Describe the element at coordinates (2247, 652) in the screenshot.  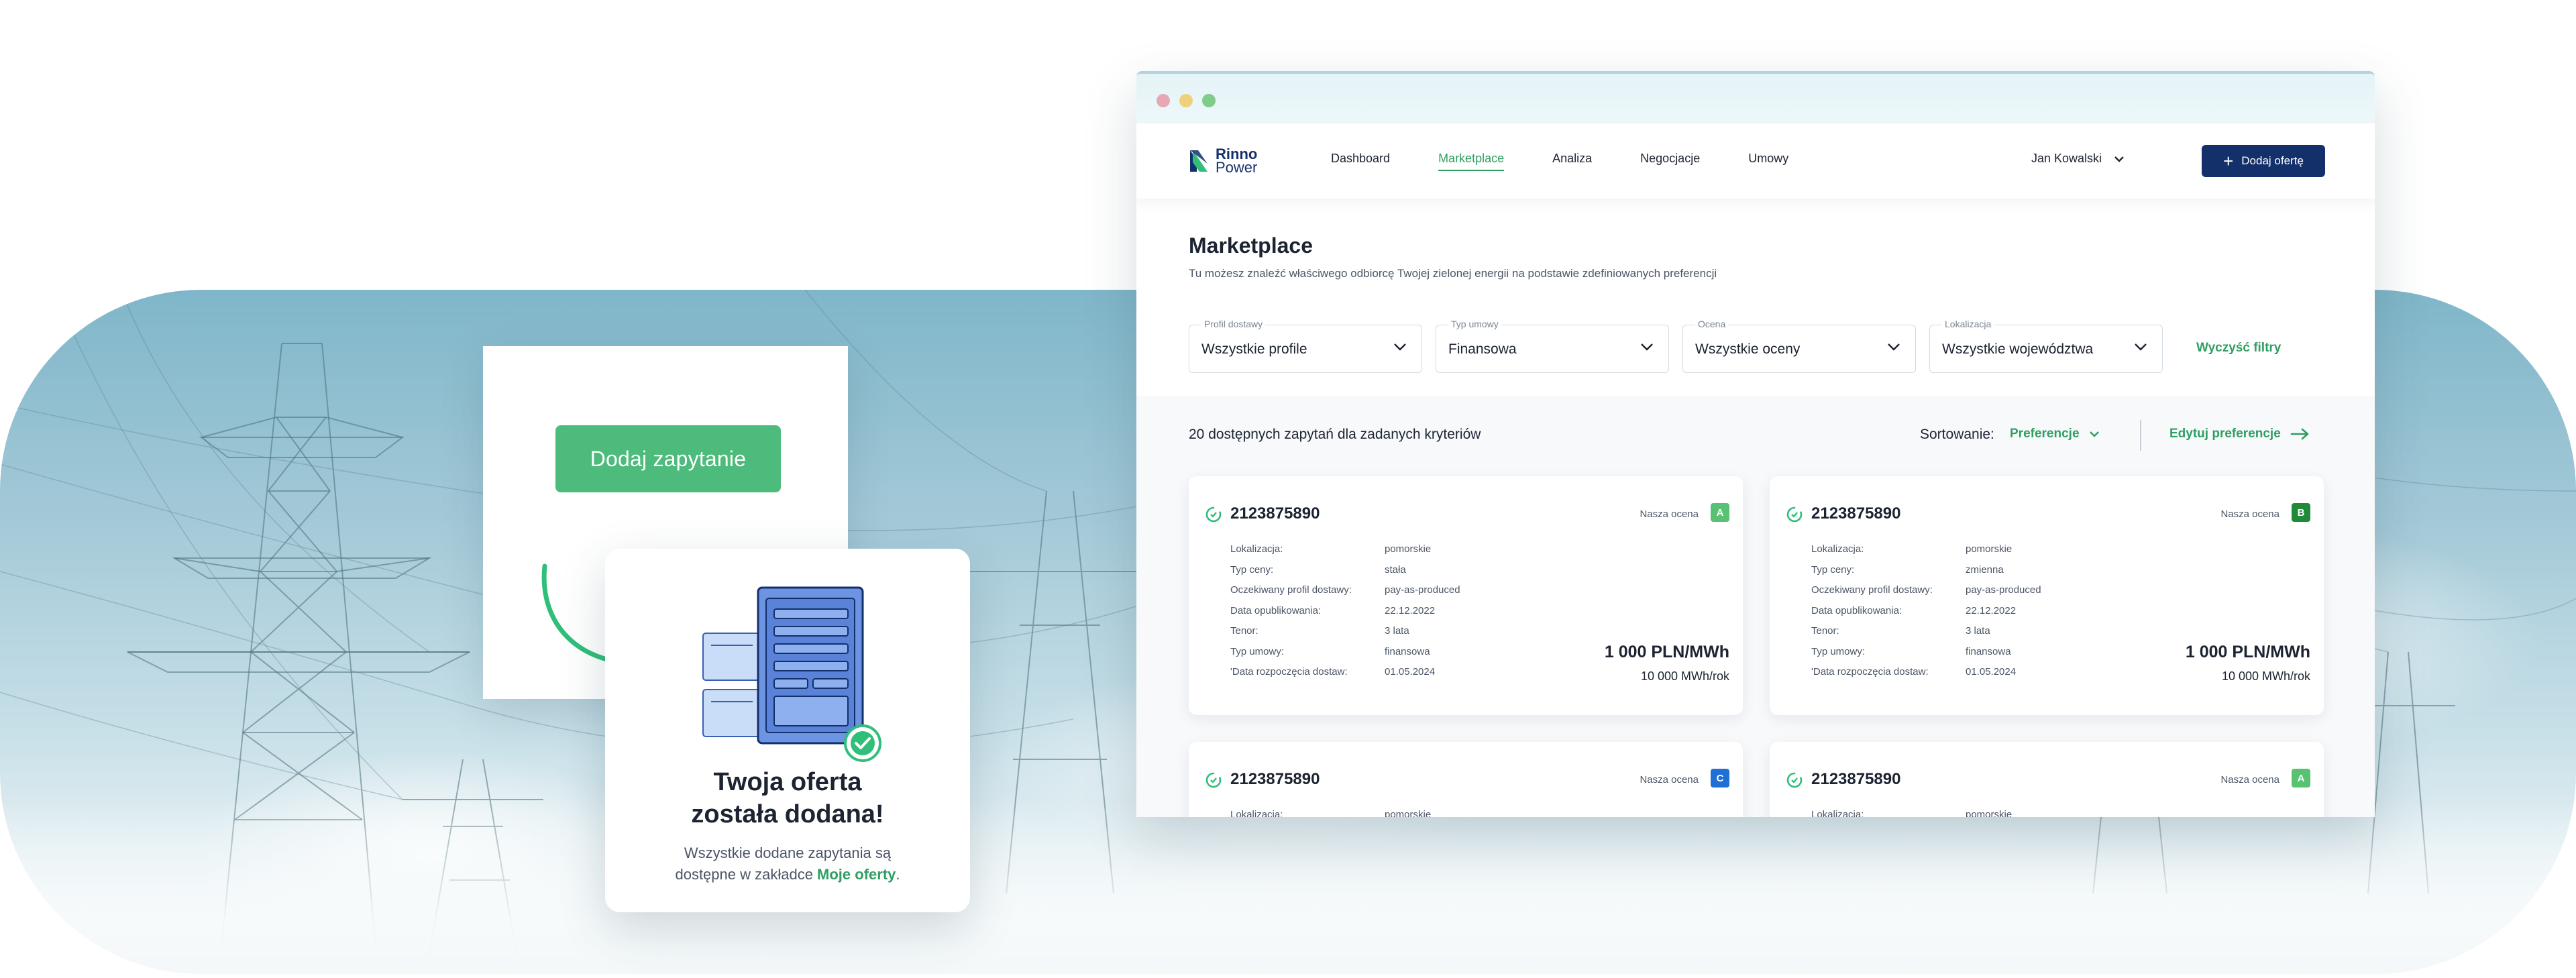
I see `offer-price: 1 000 PLN/MWh` at that location.